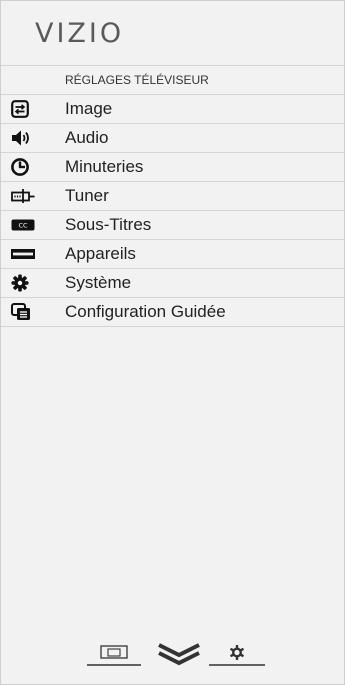 Image resolution: width=345 pixels, height=685 pixels. Describe the element at coordinates (98, 282) in the screenshot. I see `menu-item-label: Système` at that location.